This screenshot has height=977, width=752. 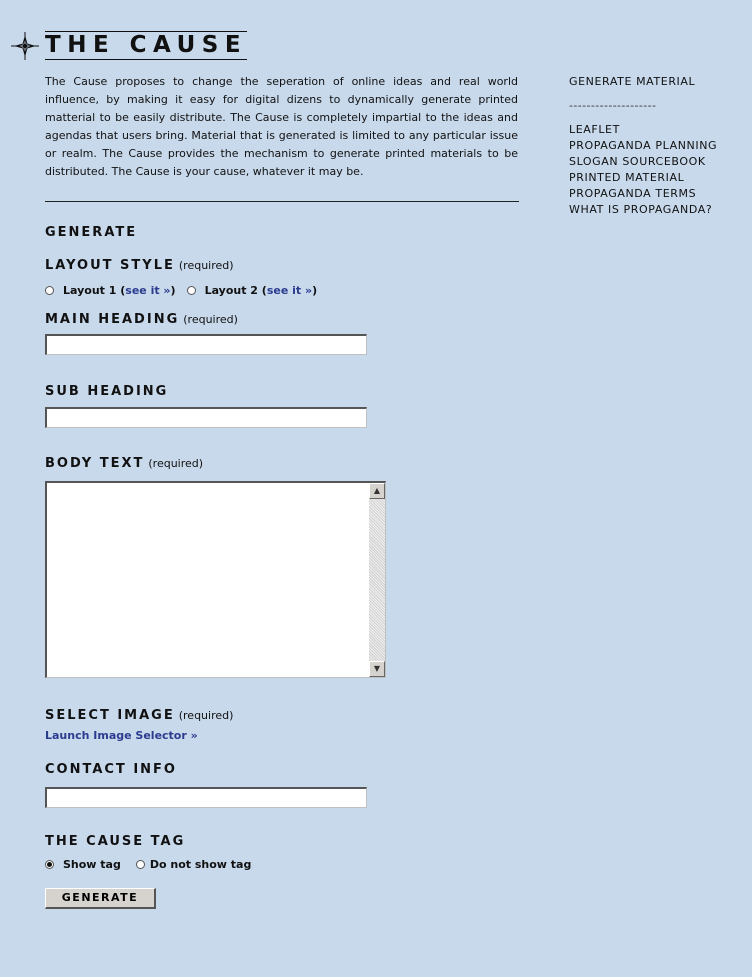 I want to click on compass-star-icon, so click(x=25, y=45).